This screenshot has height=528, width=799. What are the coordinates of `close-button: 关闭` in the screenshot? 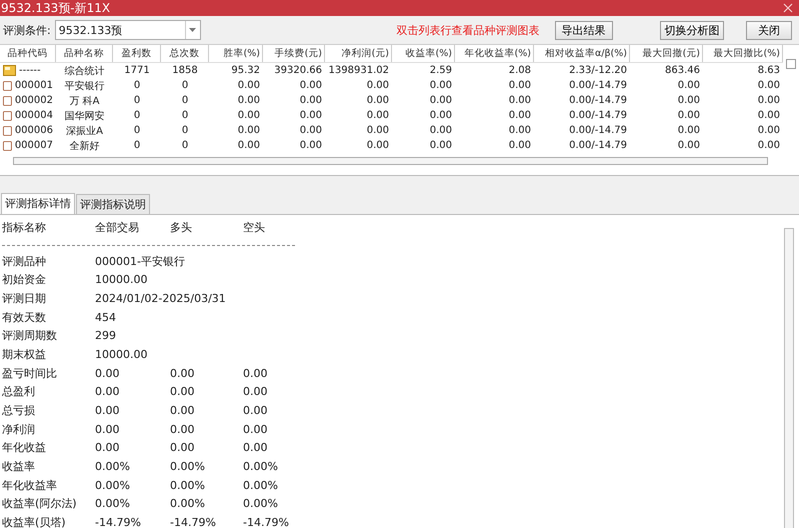 It's located at (769, 30).